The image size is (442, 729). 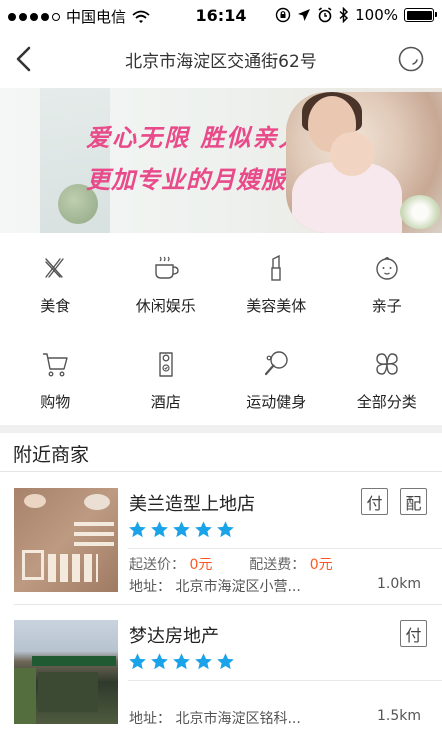 What do you see at coordinates (411, 59) in the screenshot?
I see `search-icon` at bounding box center [411, 59].